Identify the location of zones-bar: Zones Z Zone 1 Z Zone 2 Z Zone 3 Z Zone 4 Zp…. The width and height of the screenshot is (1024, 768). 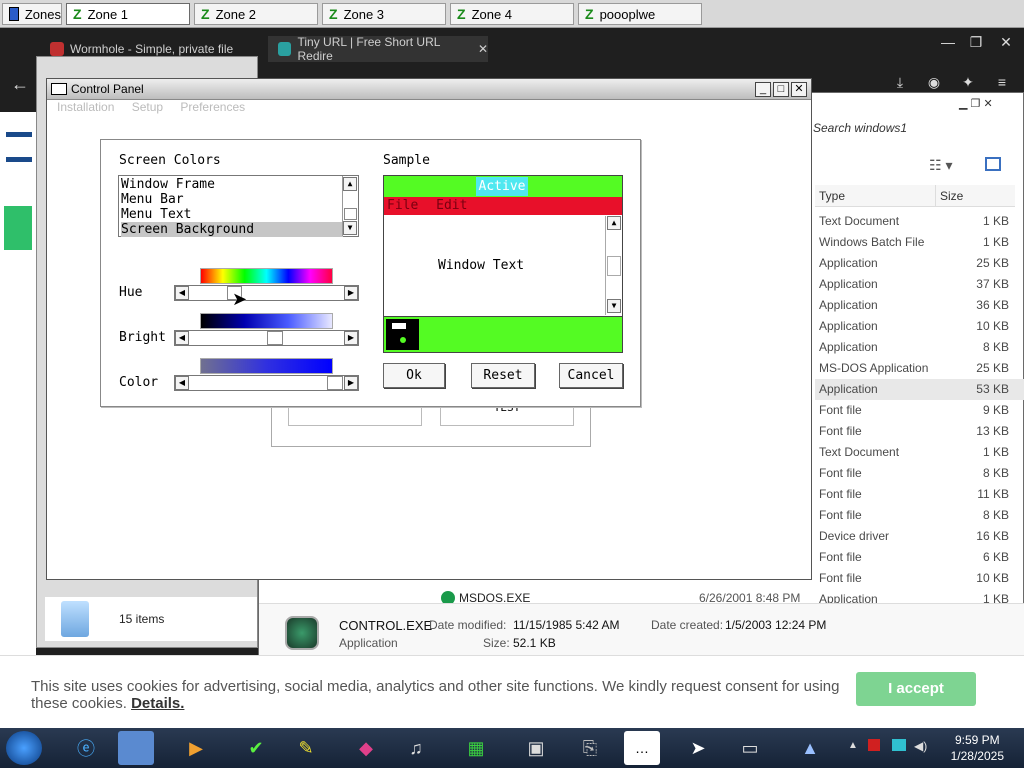
(512, 14).